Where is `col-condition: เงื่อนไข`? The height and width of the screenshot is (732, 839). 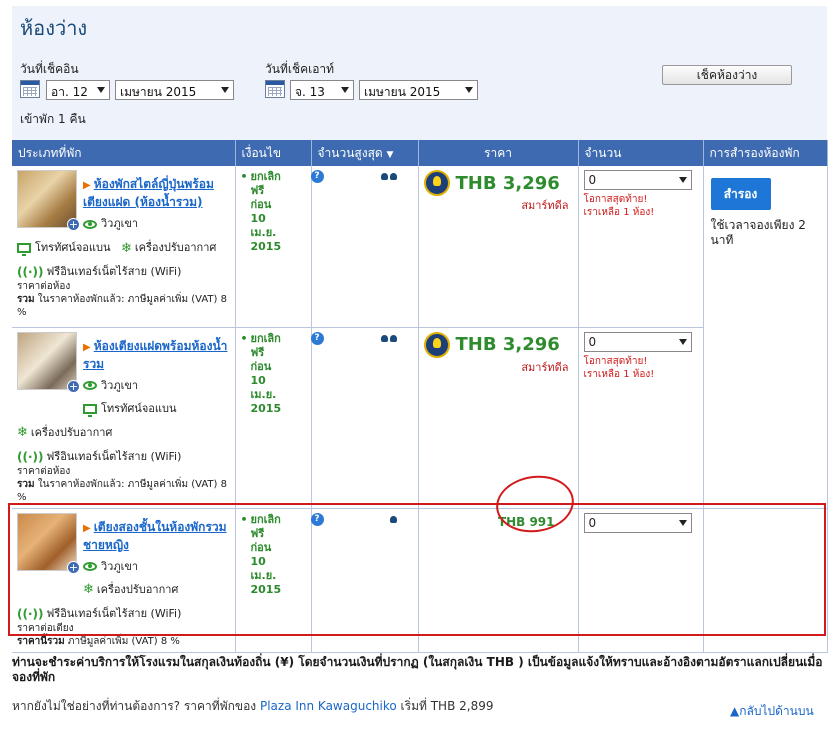
col-condition: เงื่อนไข is located at coordinates (273, 153).